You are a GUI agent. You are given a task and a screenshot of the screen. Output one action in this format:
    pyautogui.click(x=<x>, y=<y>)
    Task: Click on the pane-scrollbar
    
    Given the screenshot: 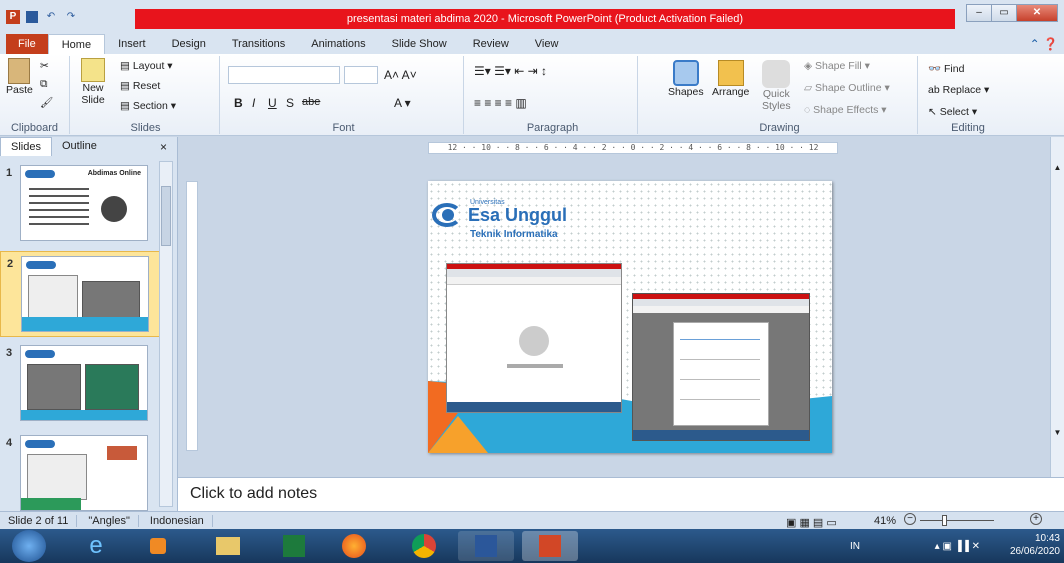 What is the action you would take?
    pyautogui.click(x=166, y=334)
    